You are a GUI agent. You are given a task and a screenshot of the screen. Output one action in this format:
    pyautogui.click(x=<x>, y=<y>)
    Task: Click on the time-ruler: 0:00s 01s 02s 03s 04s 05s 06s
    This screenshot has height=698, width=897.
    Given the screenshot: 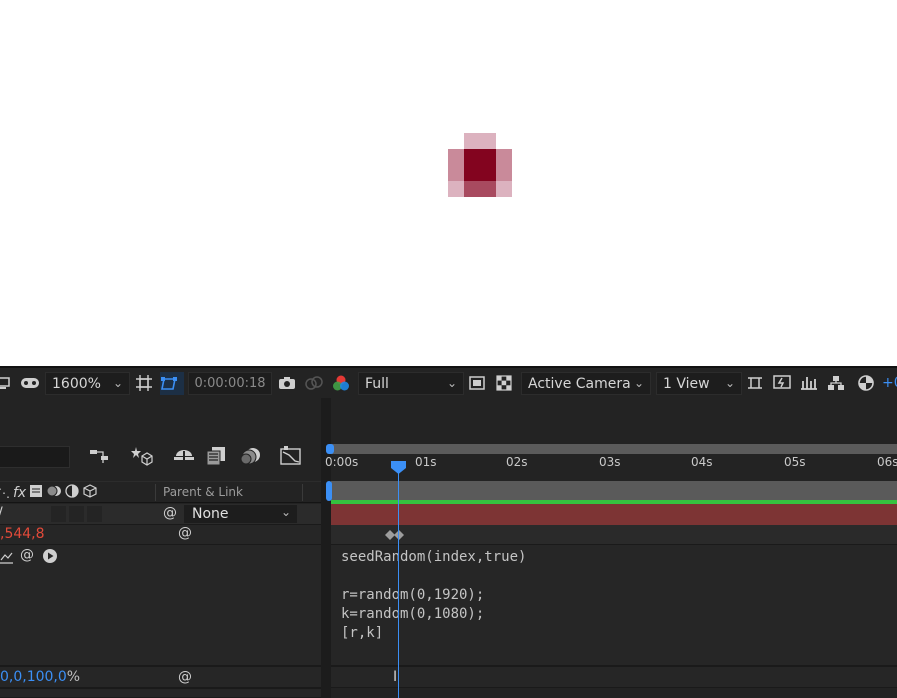 What is the action you would take?
    pyautogui.click(x=611, y=466)
    